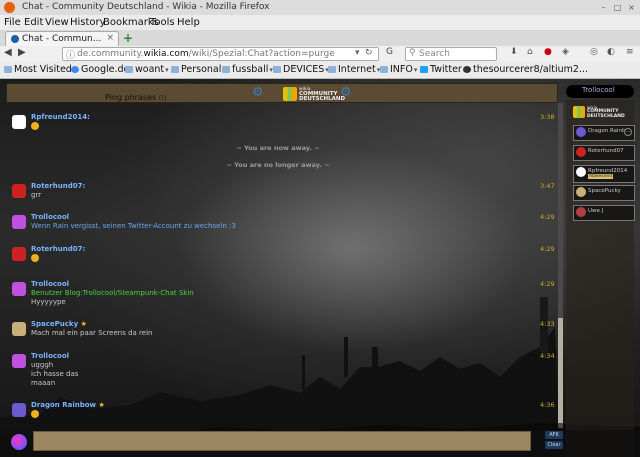  Describe the element at coordinates (40, 69) in the screenshot. I see `bookmark-most-visited: Most Visited▾` at that location.